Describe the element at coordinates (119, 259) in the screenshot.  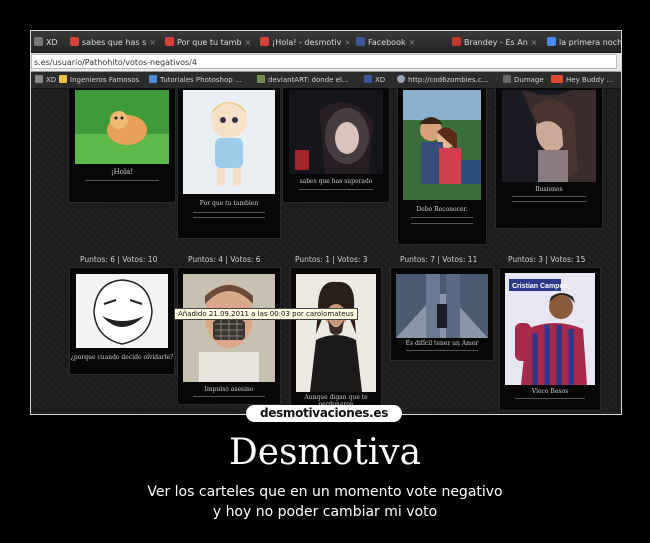
I see `poster-stats: Puntos: 6 | Votos: 10` at that location.